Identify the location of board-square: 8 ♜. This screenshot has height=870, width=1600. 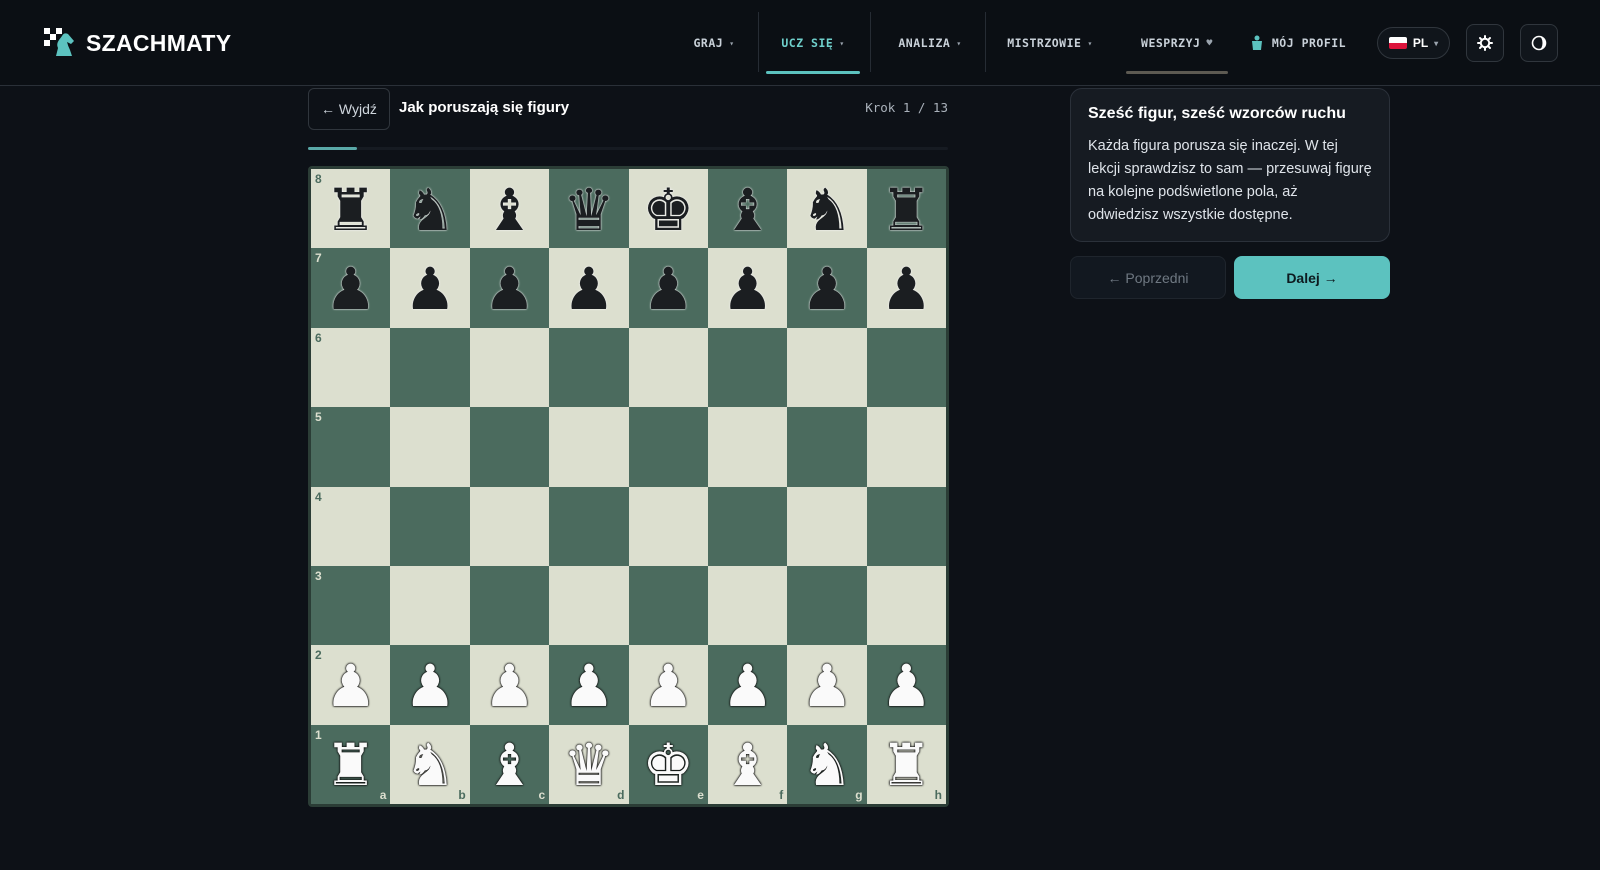
(351, 209).